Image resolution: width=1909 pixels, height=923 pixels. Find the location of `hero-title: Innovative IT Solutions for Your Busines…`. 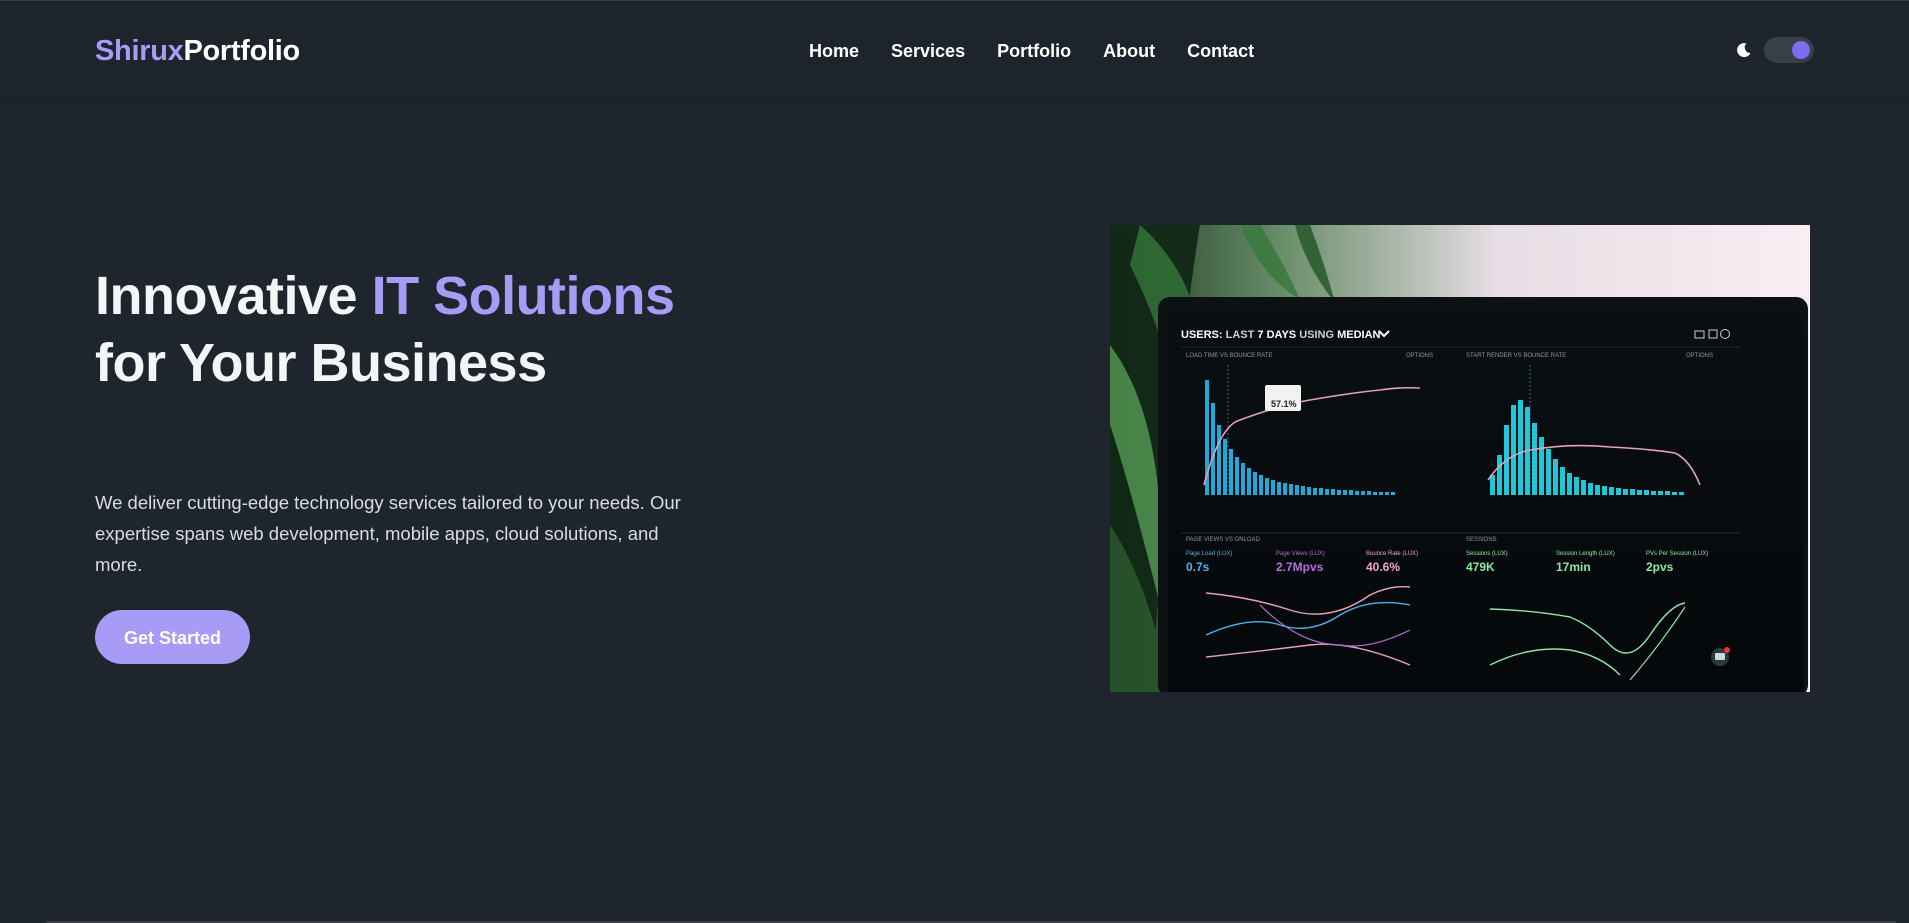

hero-title: Innovative IT Solutions for Your Busines… is located at coordinates (415, 330).